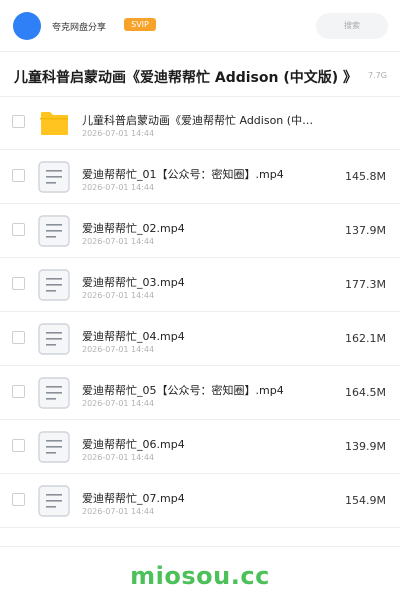  I want to click on file-size: 177.3M, so click(365, 284).